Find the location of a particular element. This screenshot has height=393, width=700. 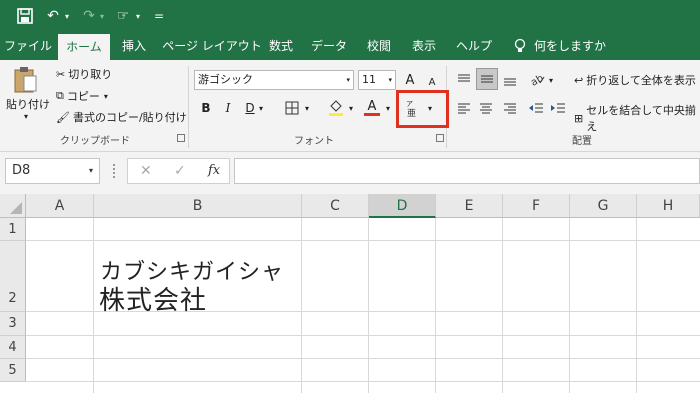

bold-button: B is located at coordinates (206, 108).